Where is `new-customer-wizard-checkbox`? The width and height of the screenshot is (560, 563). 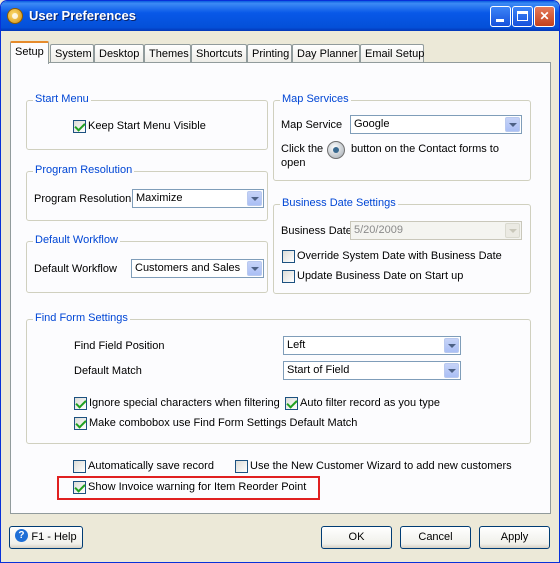 new-customer-wizard-checkbox is located at coordinates (241, 466).